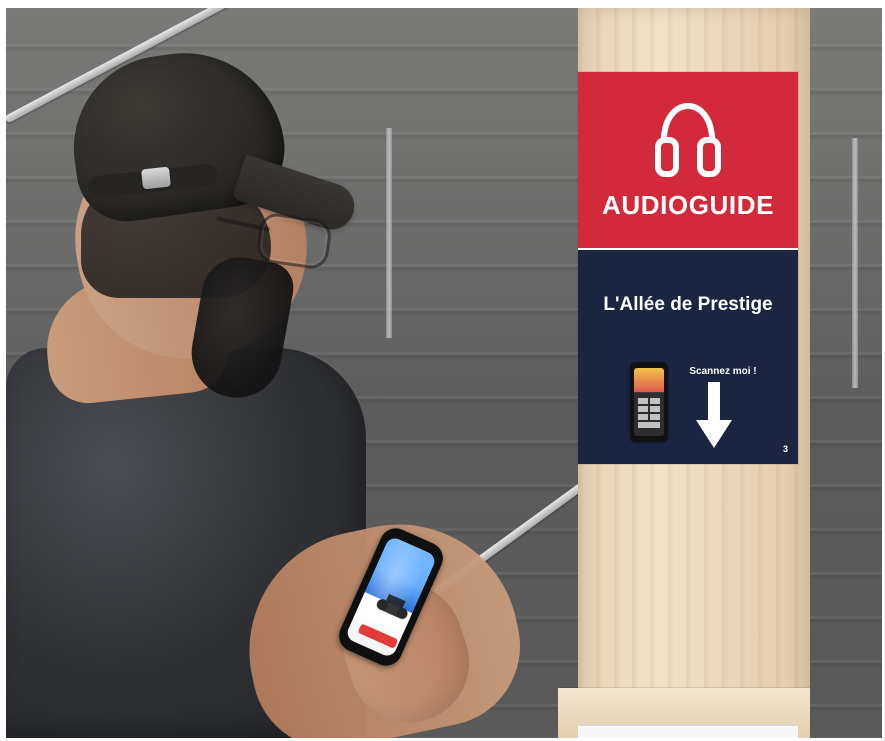 The width and height of the screenshot is (885, 741). I want to click on sign-phone-illustration, so click(649, 402).